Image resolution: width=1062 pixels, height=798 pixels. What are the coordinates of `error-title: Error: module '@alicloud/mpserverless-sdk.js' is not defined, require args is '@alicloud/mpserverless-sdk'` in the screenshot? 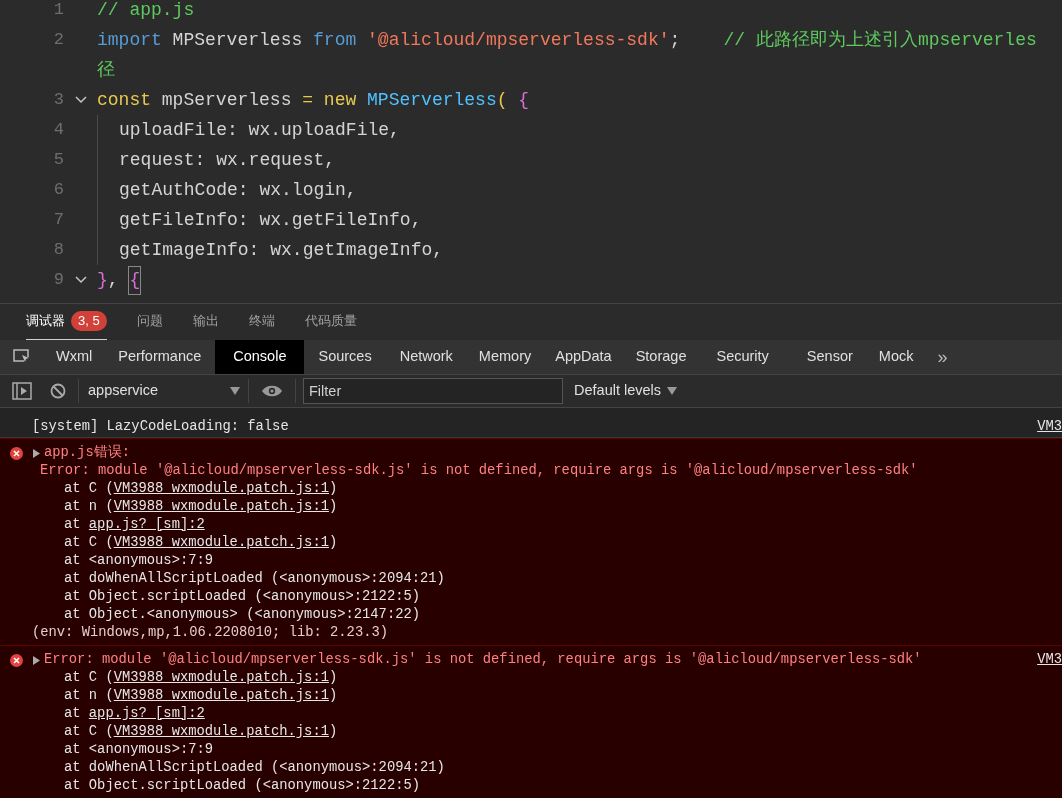 It's located at (483, 659).